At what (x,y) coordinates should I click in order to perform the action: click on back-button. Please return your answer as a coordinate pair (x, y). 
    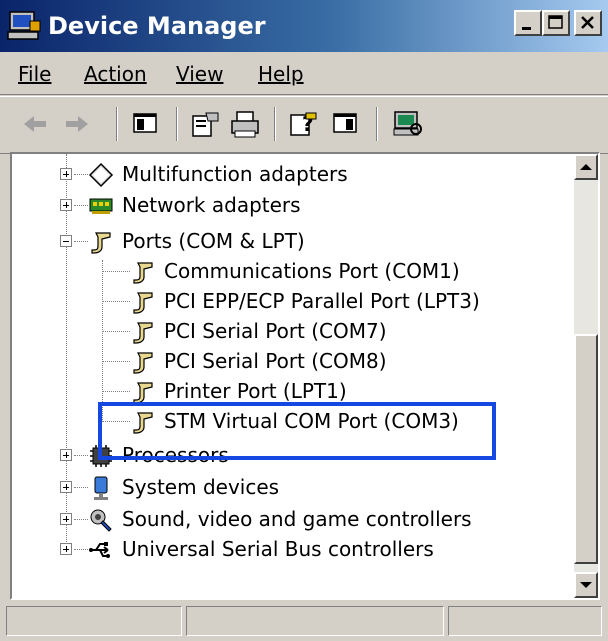
    Looking at the image, I should click on (35, 124).